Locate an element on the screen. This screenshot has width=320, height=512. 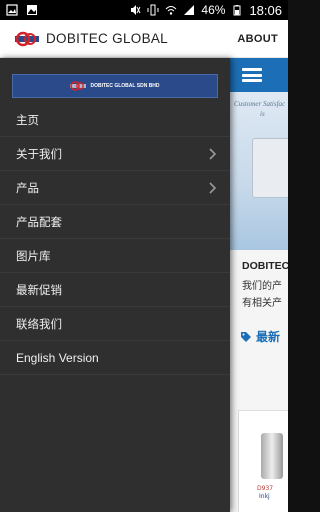
drawer-item-products: 产品 is located at coordinates (115, 188).